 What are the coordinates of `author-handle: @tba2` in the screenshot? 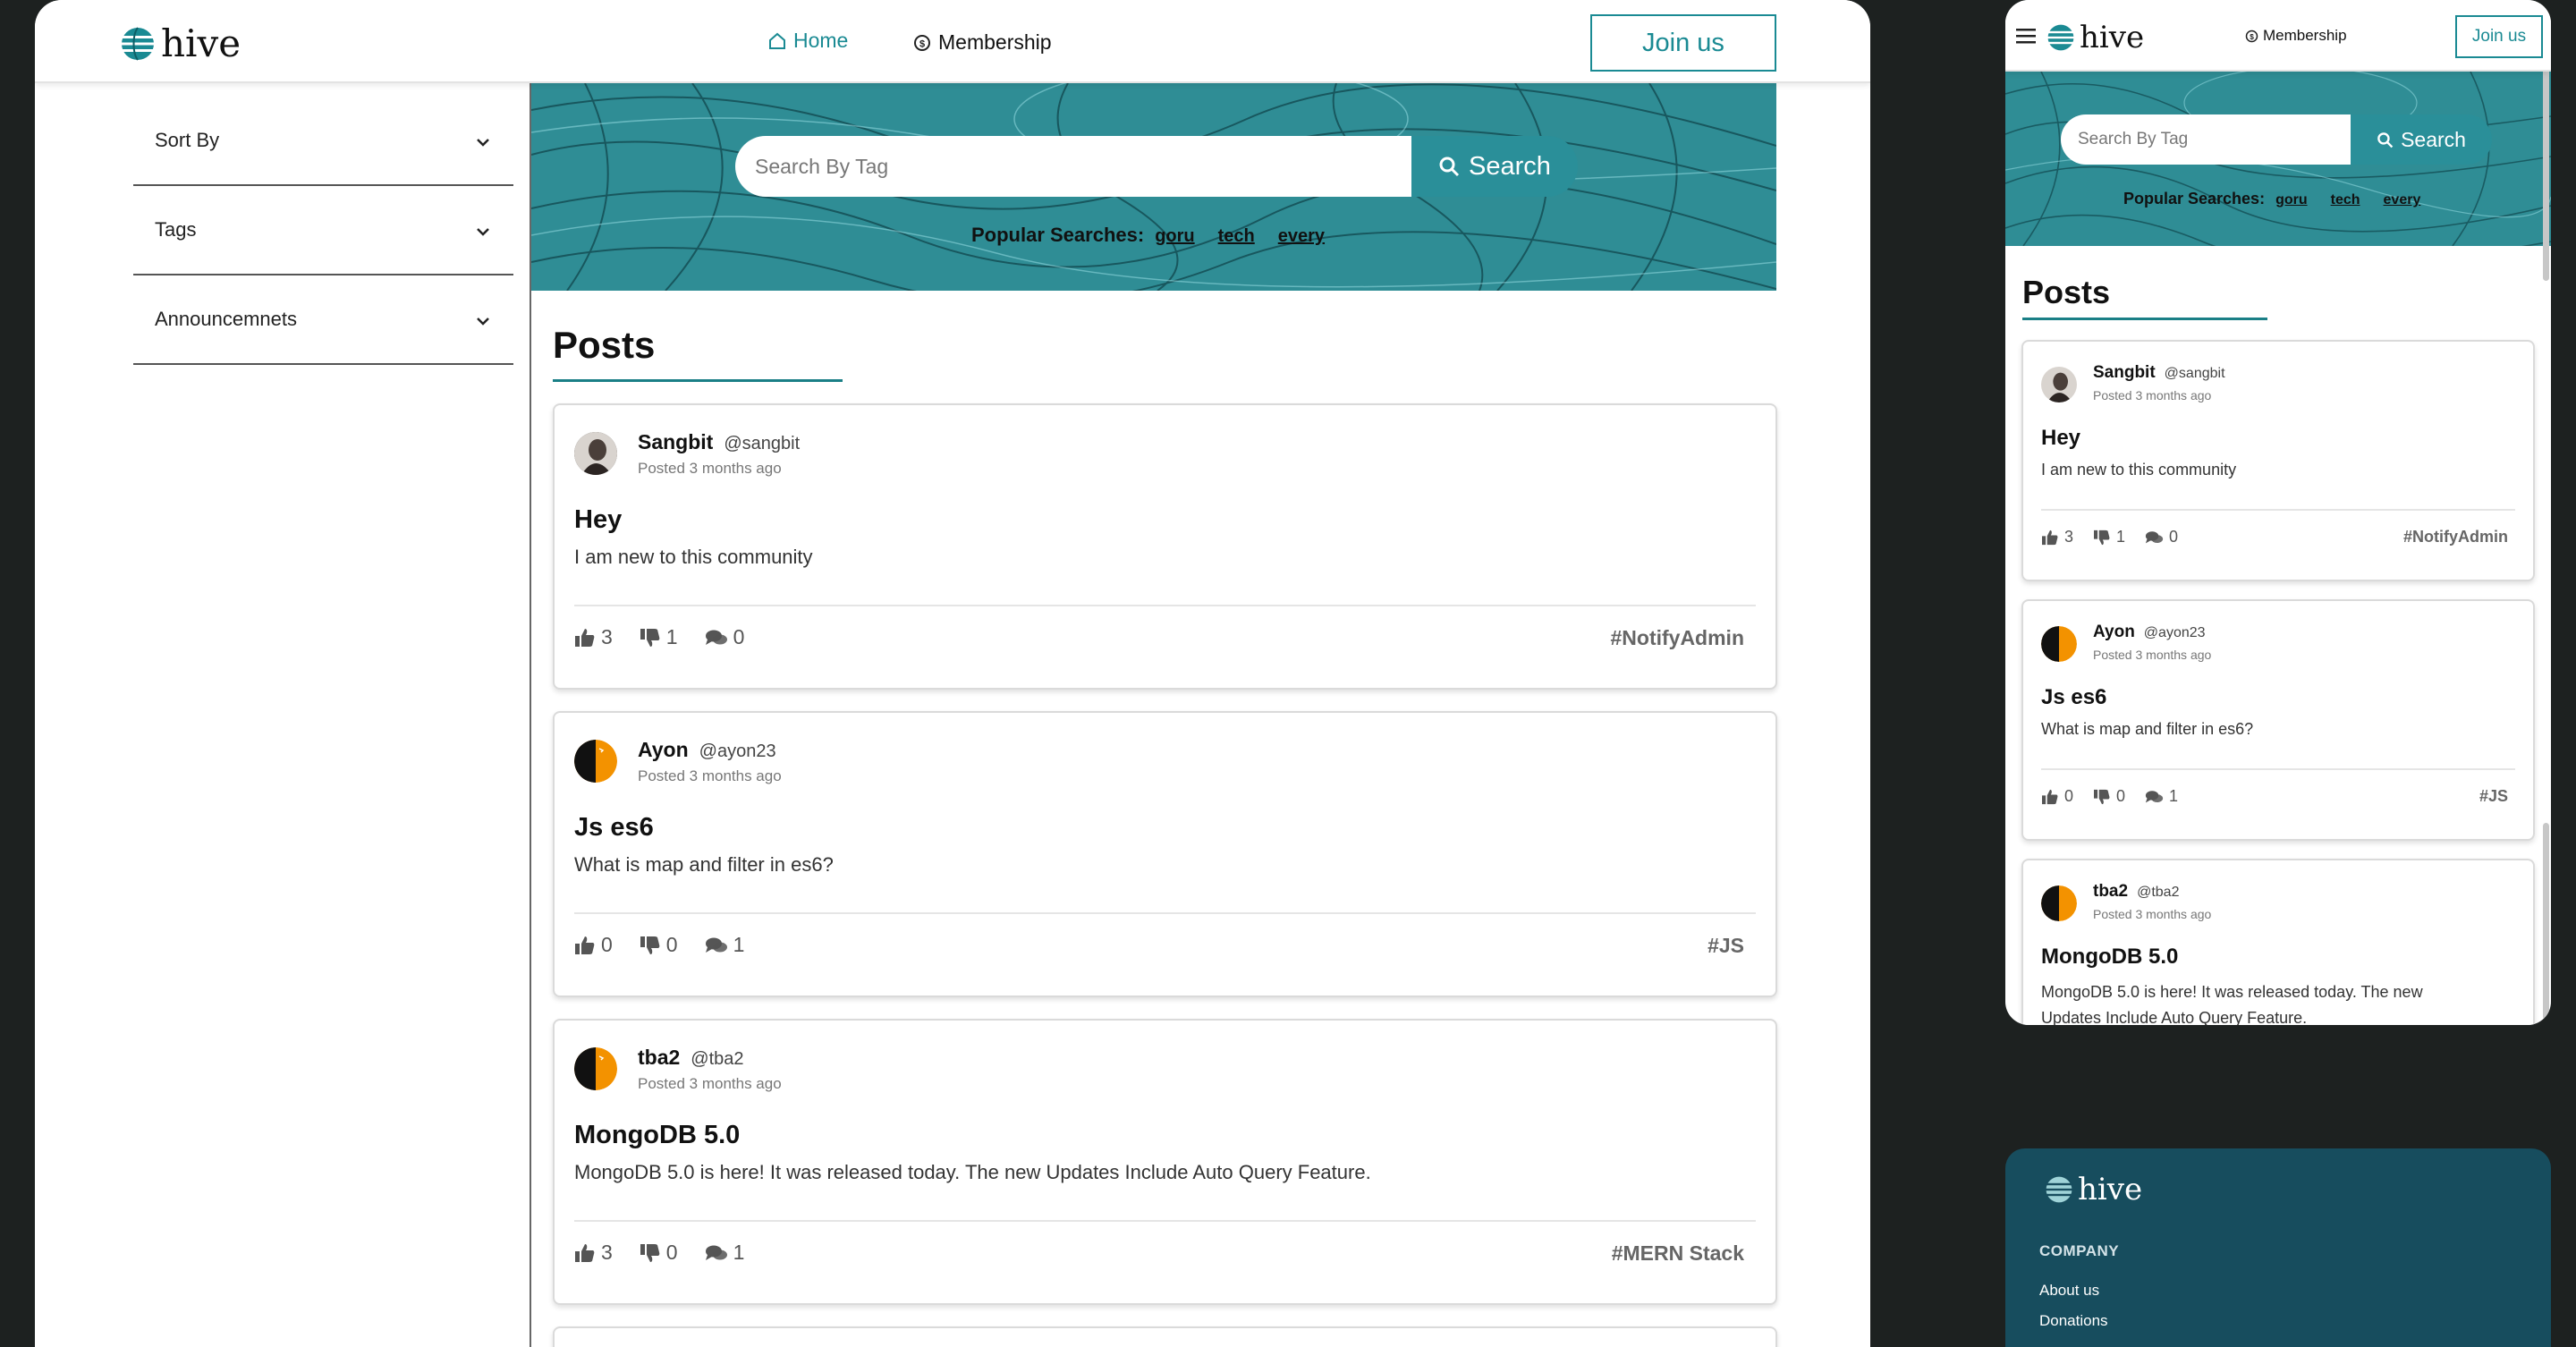 It's located at (717, 1059).